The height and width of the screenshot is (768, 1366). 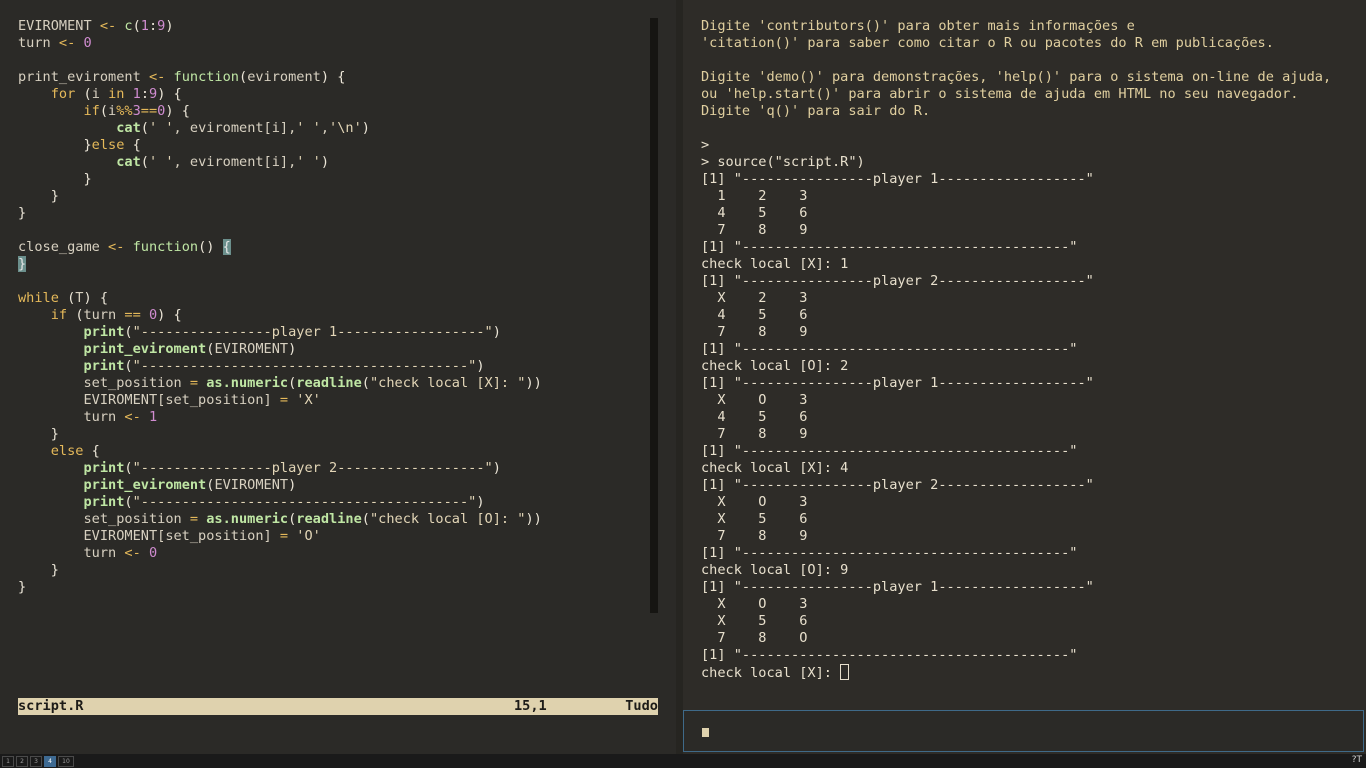 I want to click on code-token: ==, so click(x=136, y=315).